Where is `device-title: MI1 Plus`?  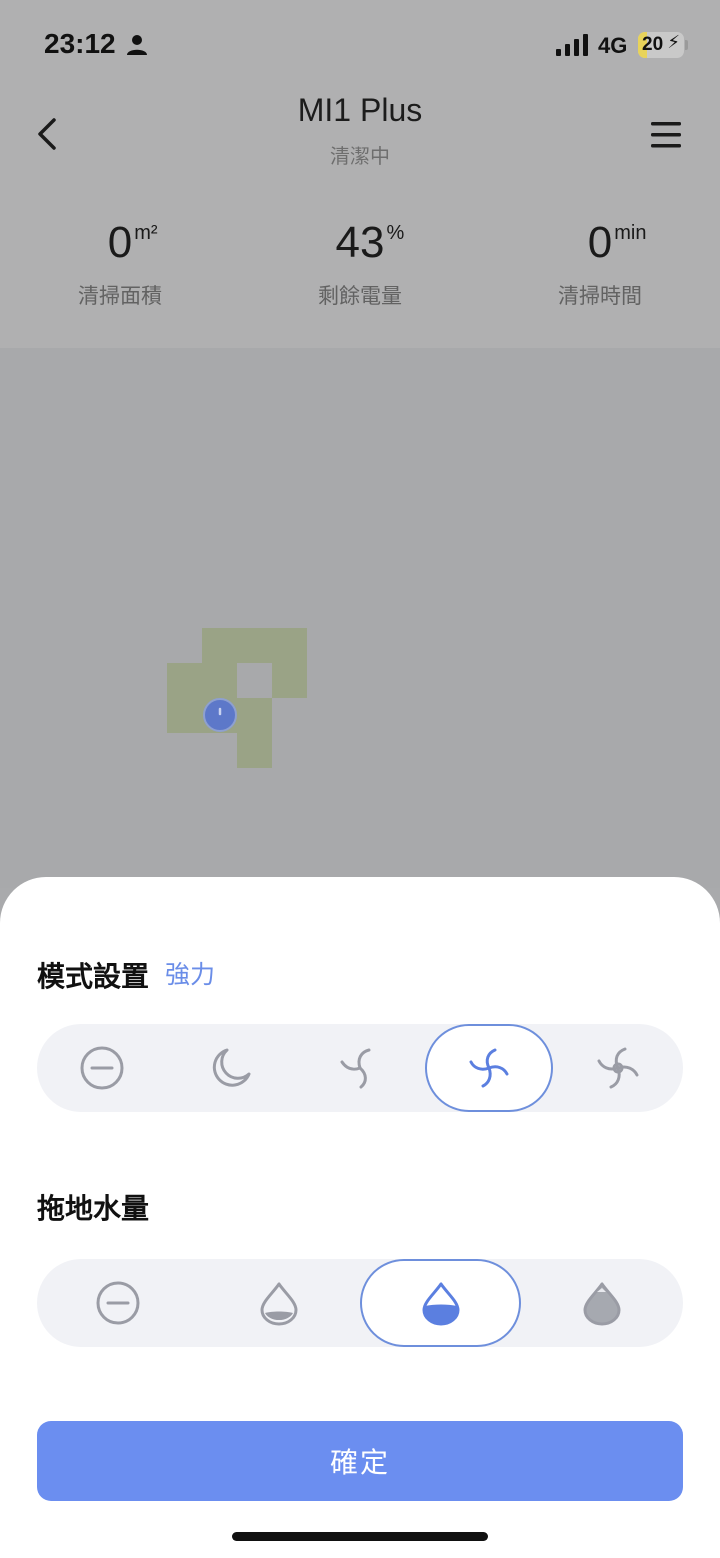
device-title: MI1 Plus is located at coordinates (360, 110).